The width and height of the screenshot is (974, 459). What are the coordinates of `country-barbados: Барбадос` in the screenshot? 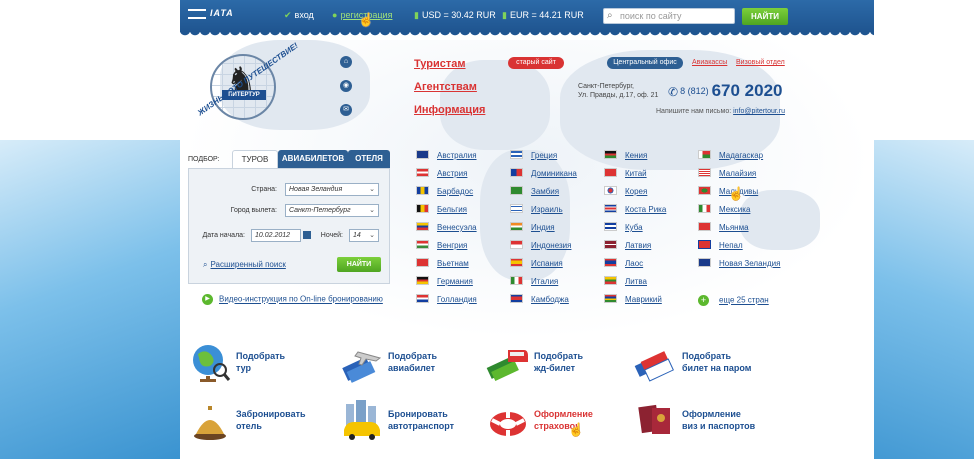 It's located at (444, 192).